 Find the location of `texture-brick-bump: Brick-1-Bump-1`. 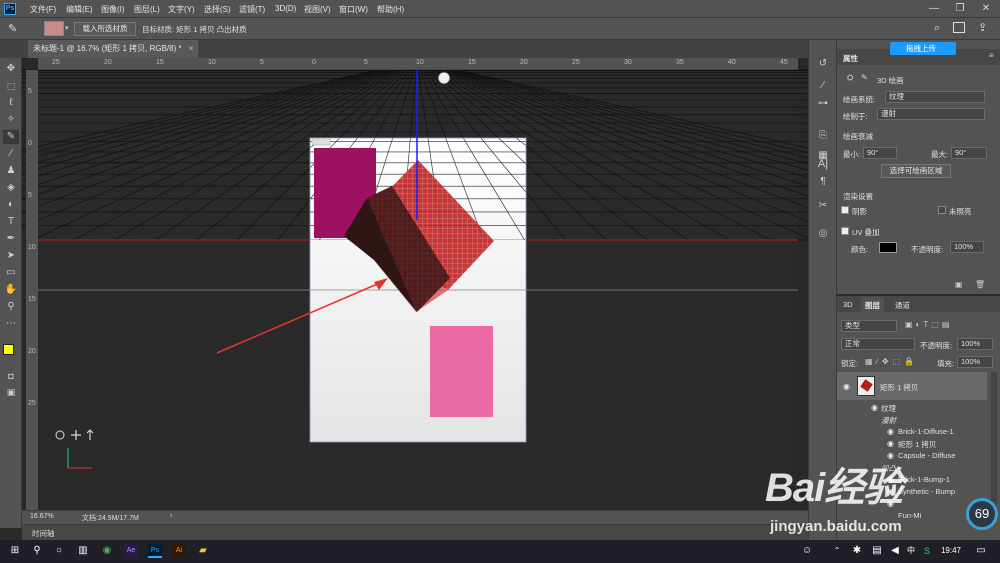

texture-brick-bump: Brick-1-Bump-1 is located at coordinates (924, 479).